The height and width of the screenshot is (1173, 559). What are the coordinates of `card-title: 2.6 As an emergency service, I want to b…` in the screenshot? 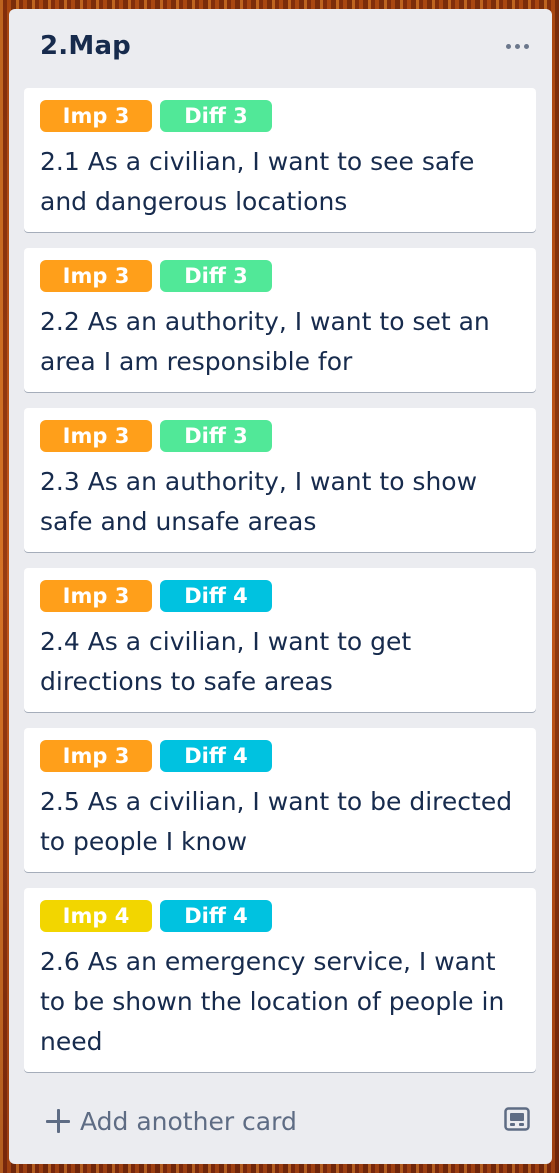 It's located at (272, 1001).